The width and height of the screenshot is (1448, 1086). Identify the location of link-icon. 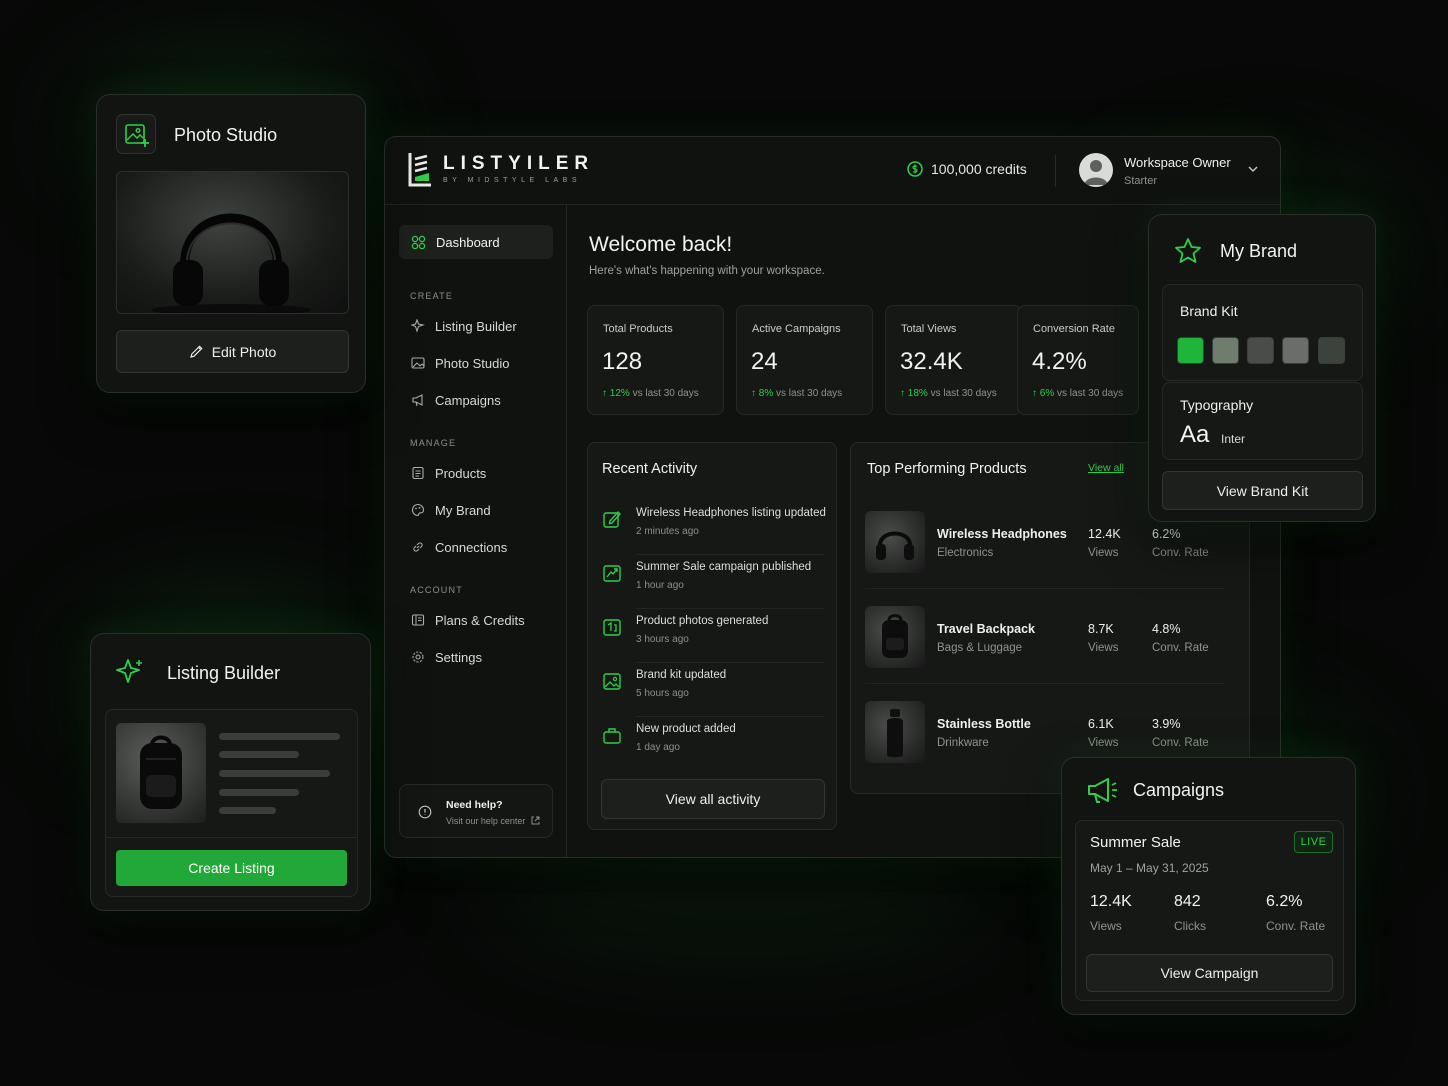
(418, 547).